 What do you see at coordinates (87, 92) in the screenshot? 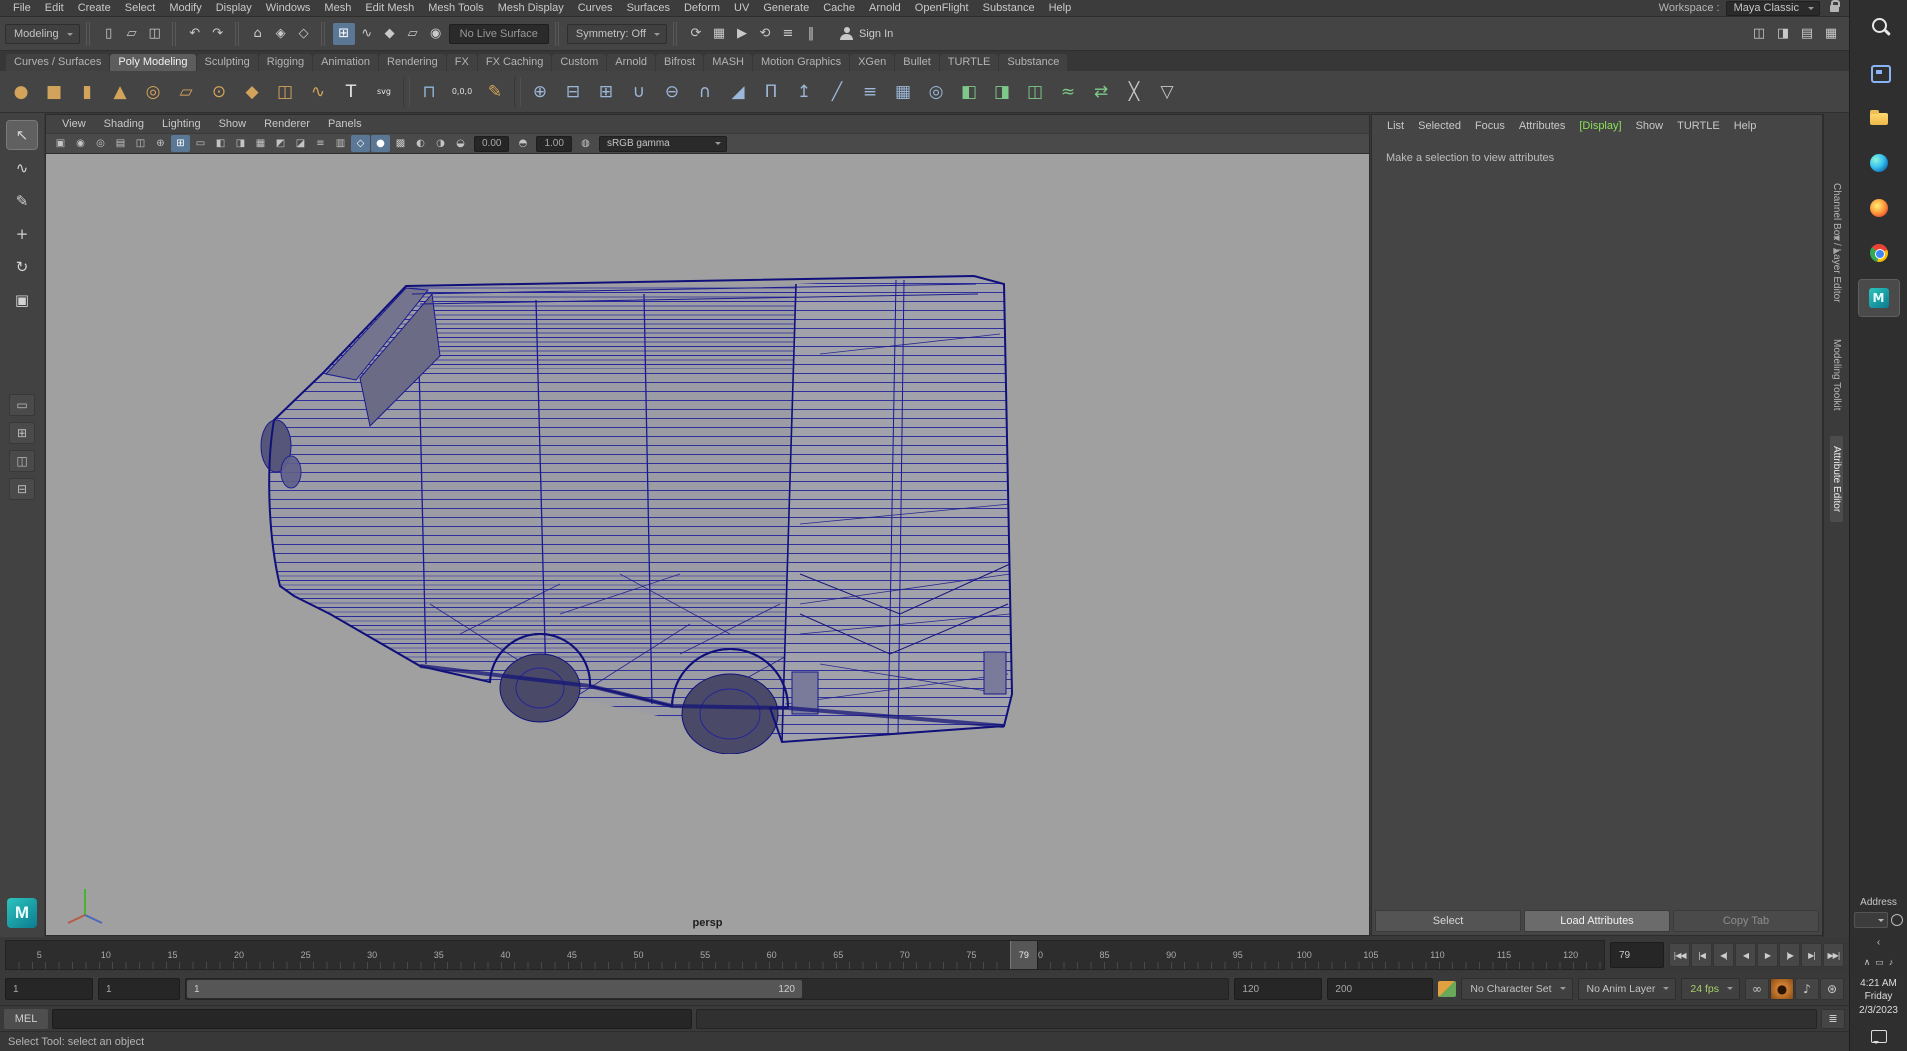
I see `poly-cylinder-icon: ▮` at bounding box center [87, 92].